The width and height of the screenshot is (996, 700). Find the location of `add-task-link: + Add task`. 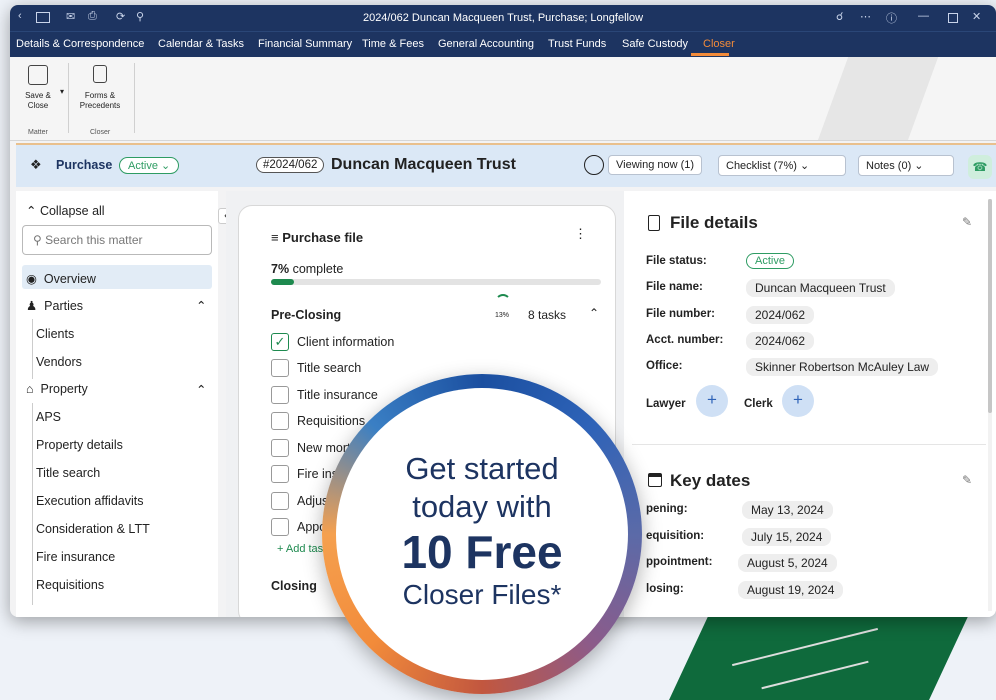

add-task-link: + Add task is located at coordinates (303, 549).